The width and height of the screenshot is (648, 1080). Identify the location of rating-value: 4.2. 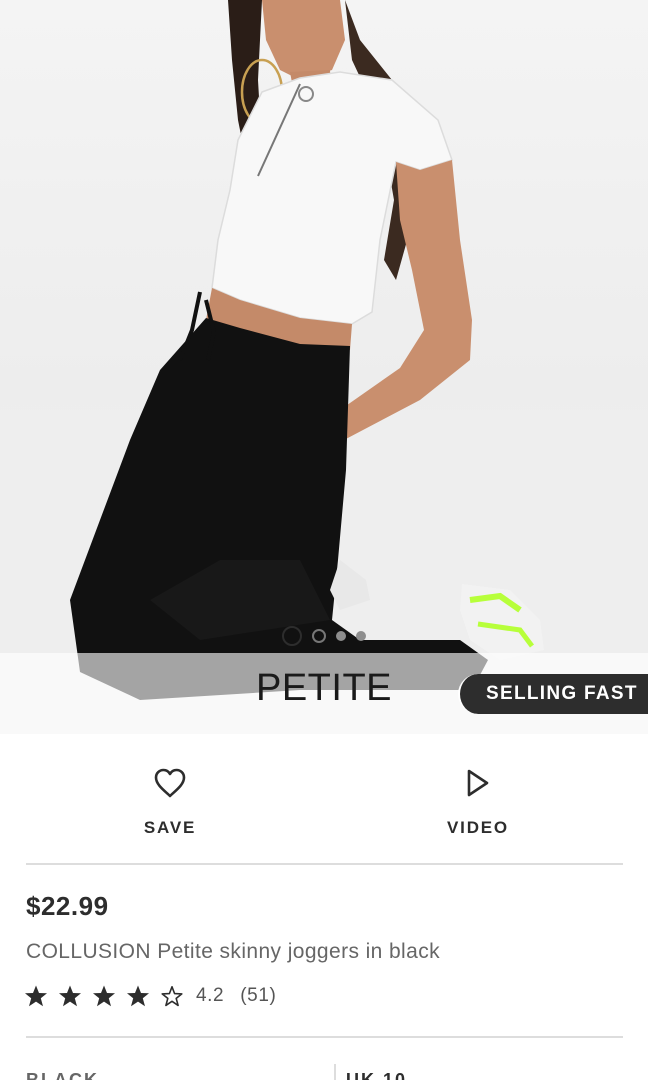
(210, 995).